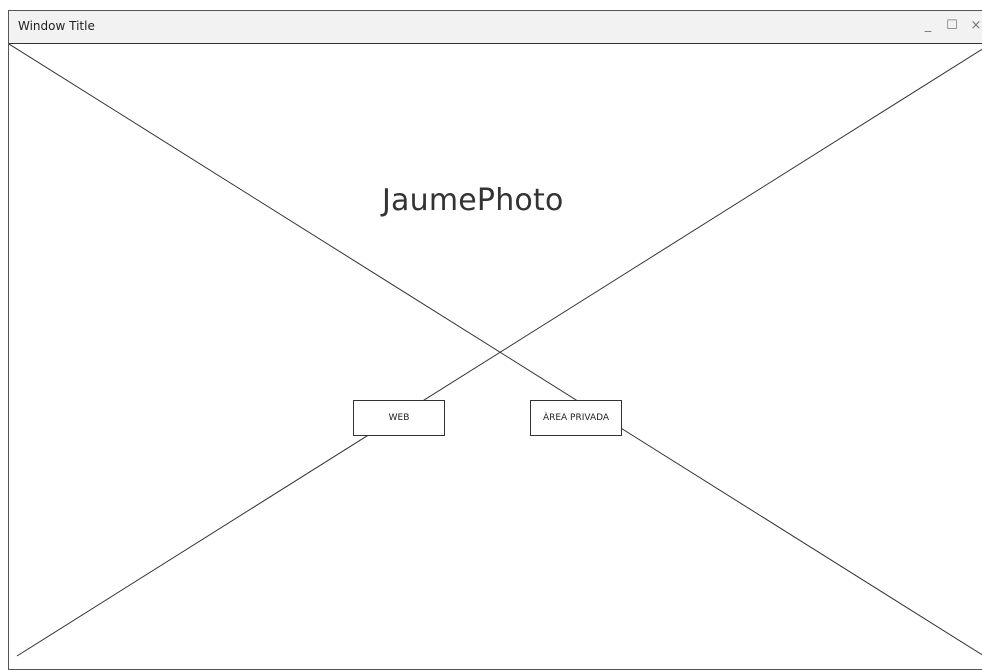 This screenshot has width=982, height=670. What do you see at coordinates (576, 418) in the screenshot?
I see `private-area-button: ÀREA PRIVADA` at bounding box center [576, 418].